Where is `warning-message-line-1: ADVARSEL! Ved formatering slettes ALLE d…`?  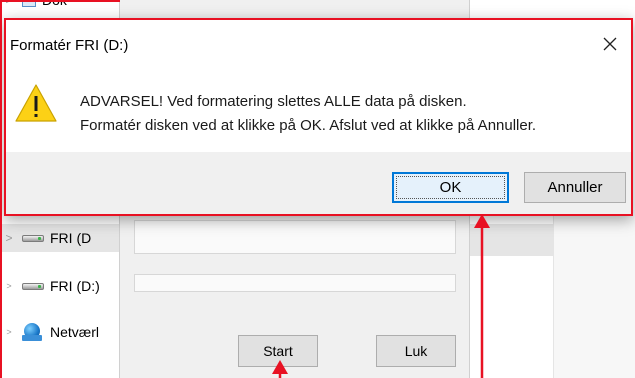 warning-message-line-1: ADVARSEL! Ved formatering slettes ALLE d… is located at coordinates (273, 101).